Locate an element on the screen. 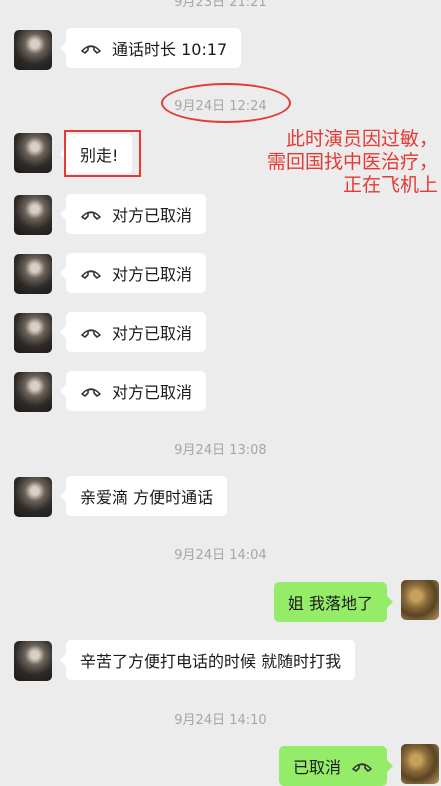 The image size is (441, 786). timestamp-top: 9月23日 21:21 is located at coordinates (220, 5).